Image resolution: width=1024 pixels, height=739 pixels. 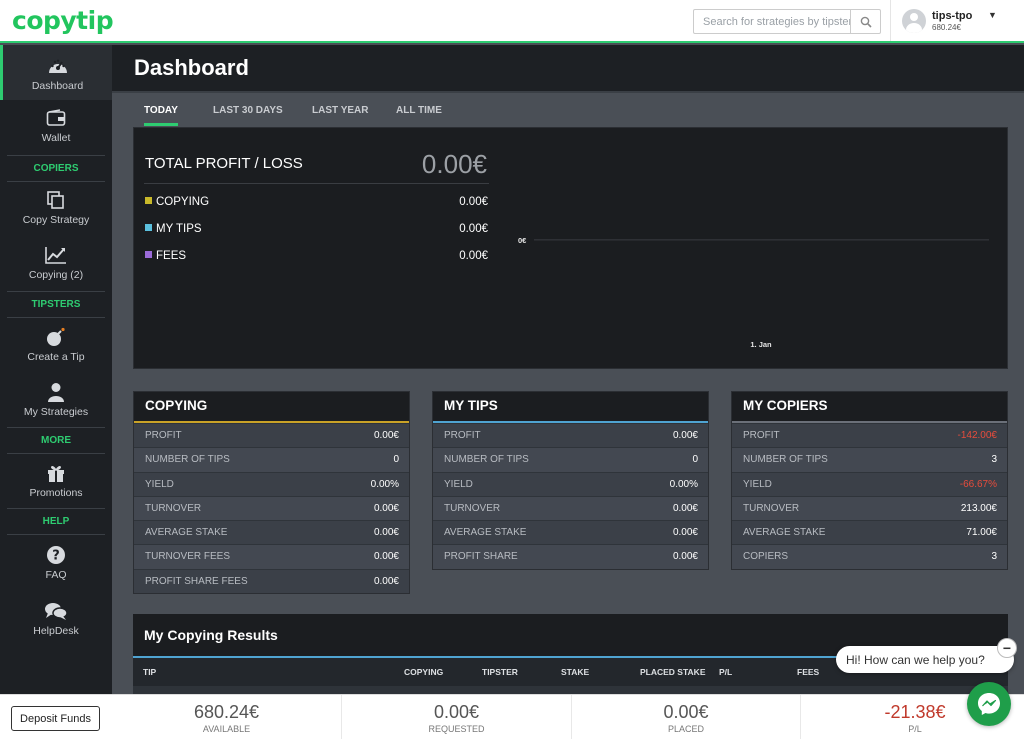 I want to click on card-row-label: AVERAGE STAKE, so click(x=485, y=533).